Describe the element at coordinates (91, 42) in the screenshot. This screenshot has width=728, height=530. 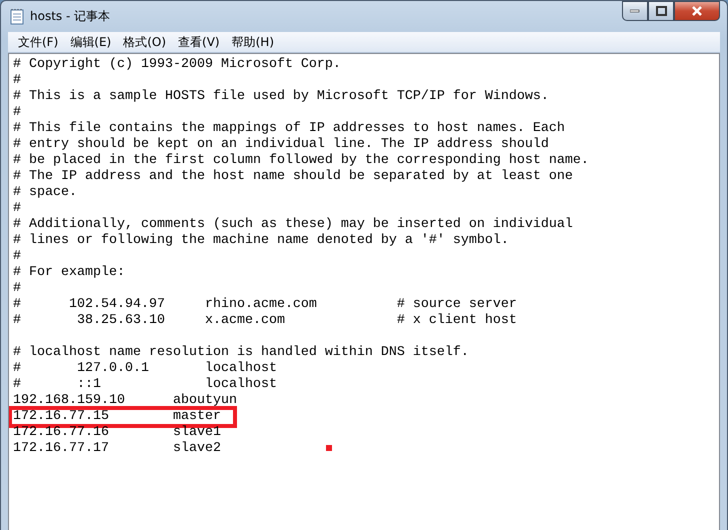
I see `menu-item: 编辑(E)` at that location.